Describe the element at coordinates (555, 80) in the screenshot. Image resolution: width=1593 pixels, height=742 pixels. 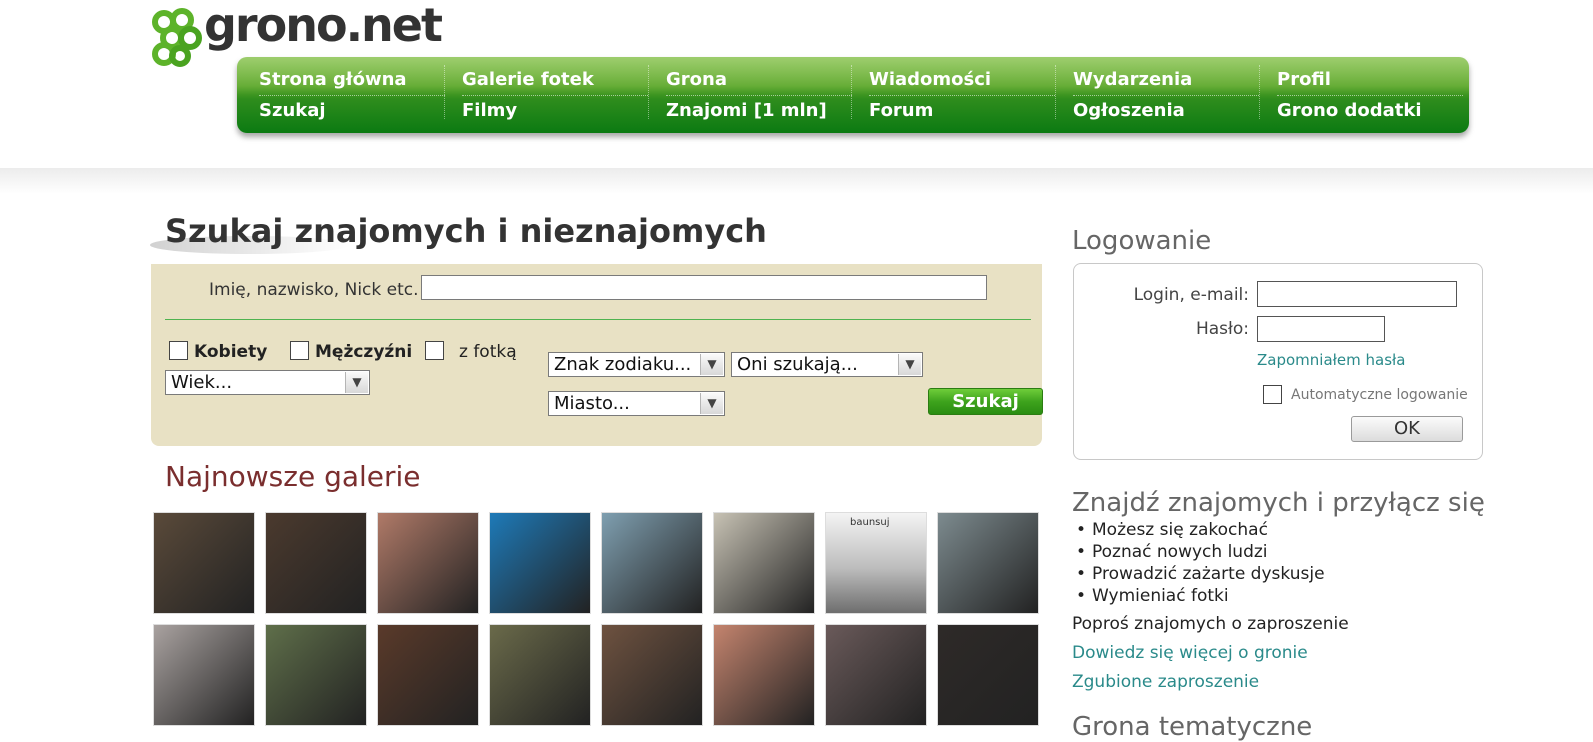
I see `nav-galerie-fotek: Galerie fotek` at that location.